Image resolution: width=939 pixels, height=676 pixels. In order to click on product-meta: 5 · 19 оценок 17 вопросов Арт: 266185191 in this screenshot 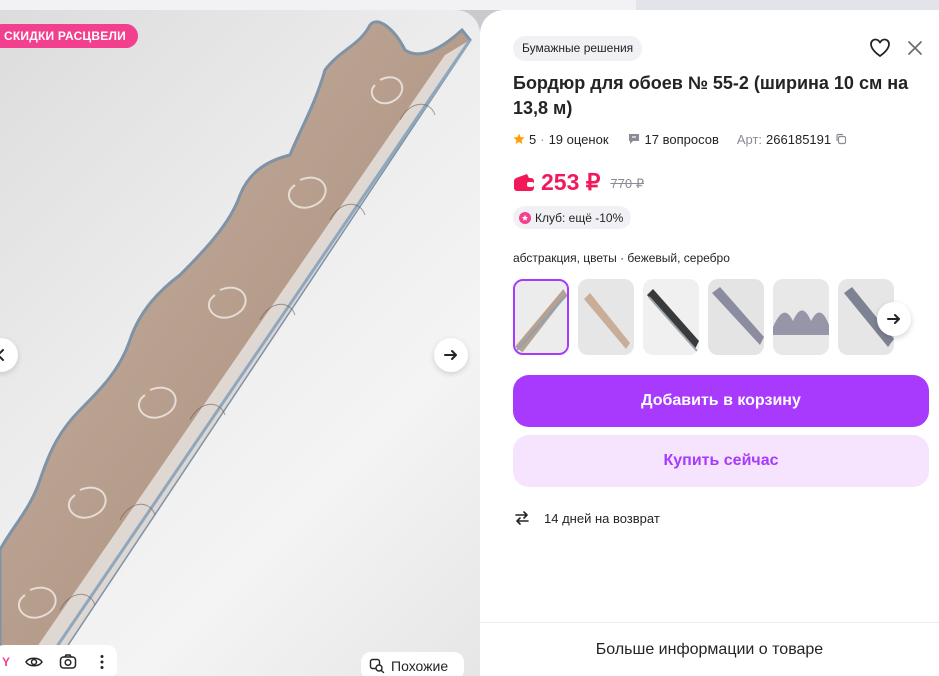, I will do `click(680, 139)`.